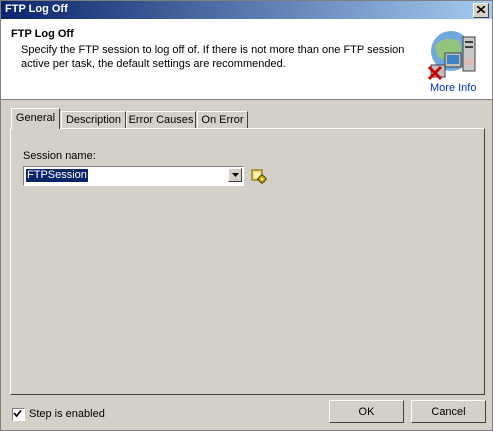 The image size is (493, 431). I want to click on cancel-button-label: Cancel, so click(448, 412).